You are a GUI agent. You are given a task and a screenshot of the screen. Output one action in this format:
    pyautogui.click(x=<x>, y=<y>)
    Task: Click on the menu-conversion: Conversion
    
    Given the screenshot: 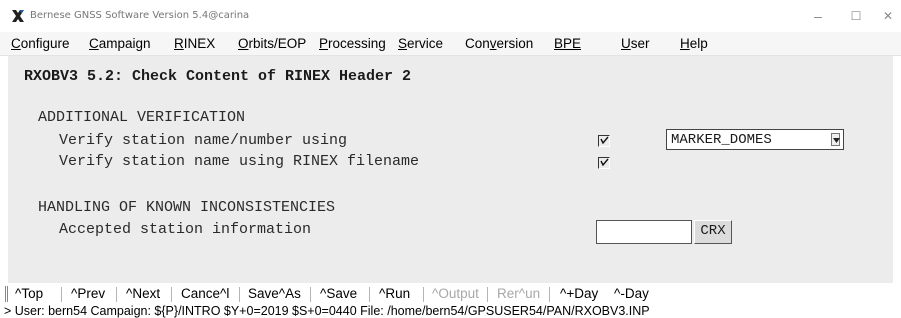 What is the action you would take?
    pyautogui.click(x=499, y=43)
    